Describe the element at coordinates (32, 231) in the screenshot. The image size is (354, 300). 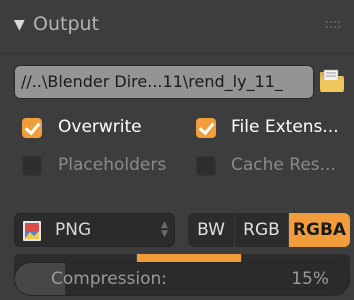
I see `image-file-icon` at that location.